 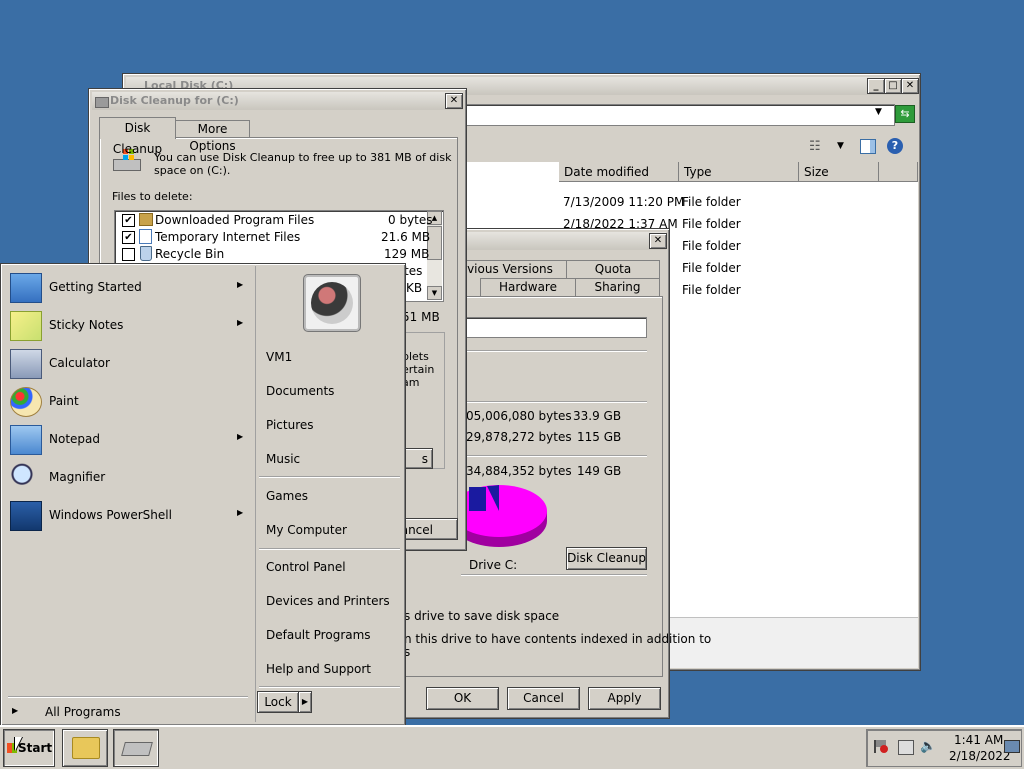 I want to click on file-size: KB, so click(x=414, y=288).